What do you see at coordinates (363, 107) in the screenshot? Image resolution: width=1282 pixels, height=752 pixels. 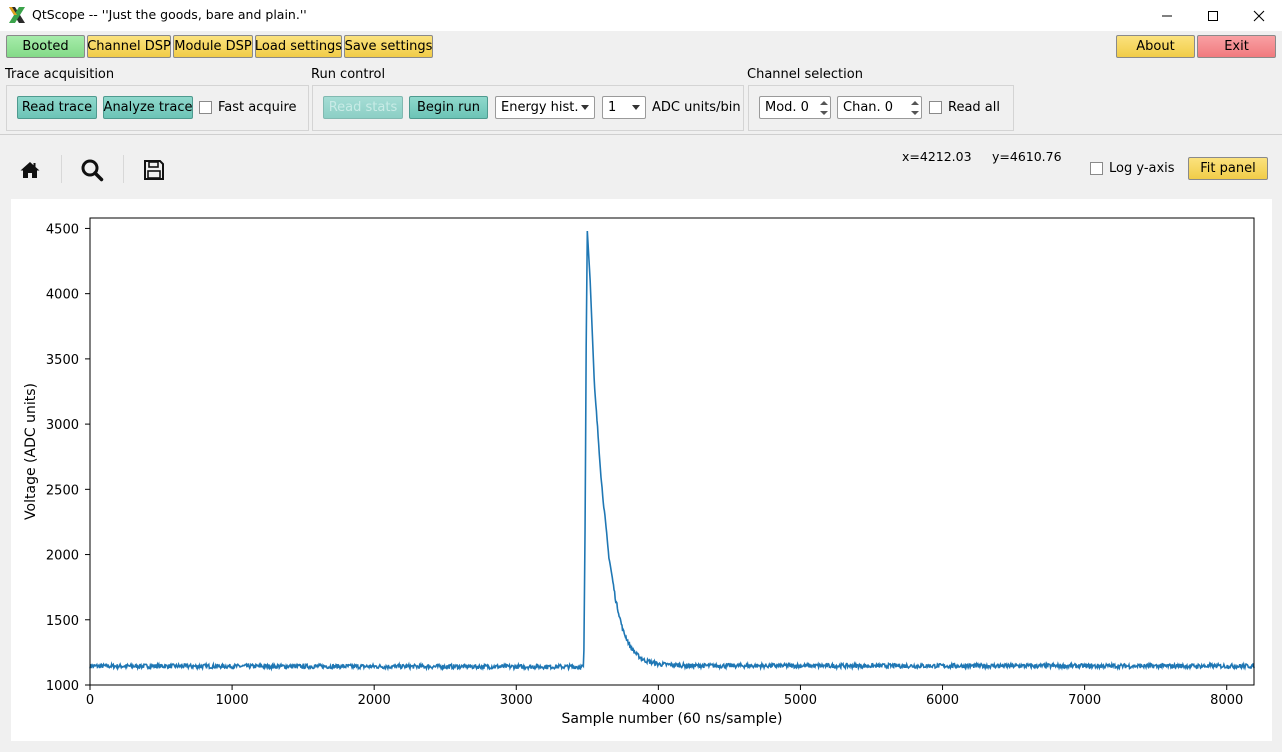 I see `read-stats-button-disabled: Read stats` at bounding box center [363, 107].